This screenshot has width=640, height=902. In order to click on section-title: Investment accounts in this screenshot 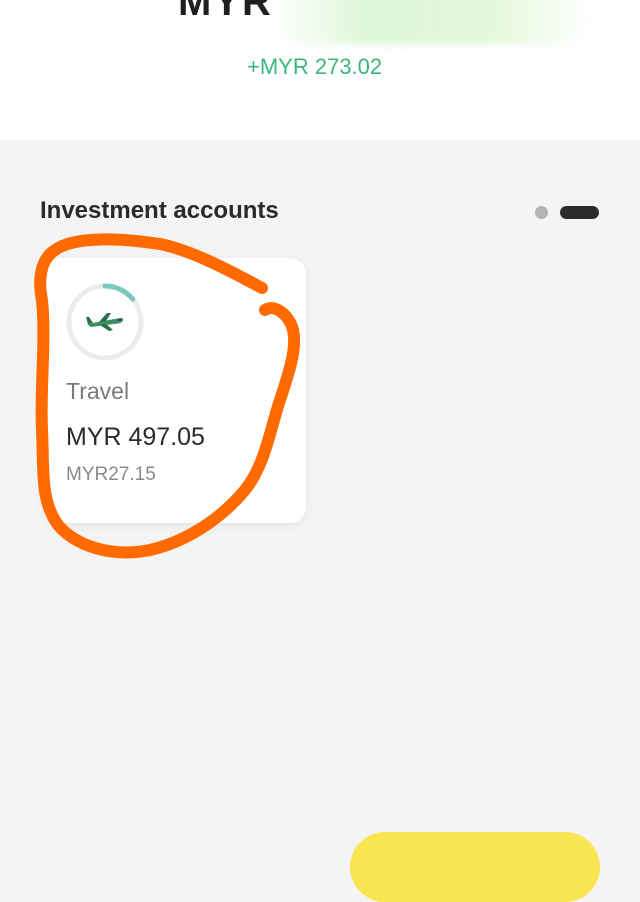, I will do `click(159, 210)`.